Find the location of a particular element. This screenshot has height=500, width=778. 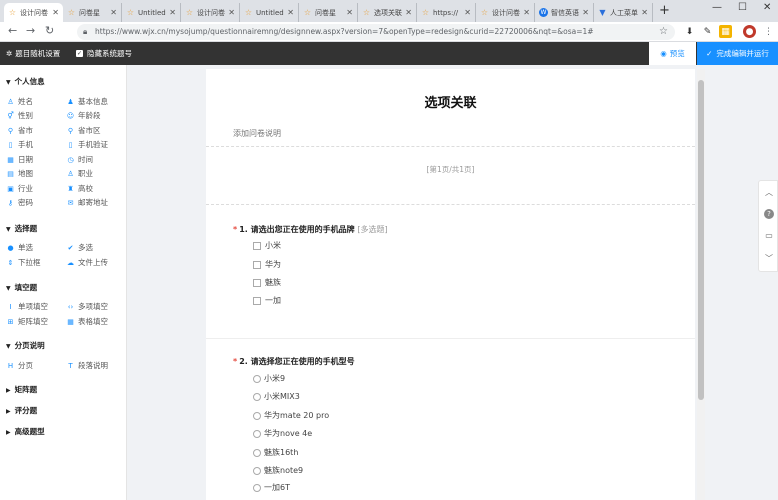

radio-option: 魅族16th is located at coordinates (275, 452).